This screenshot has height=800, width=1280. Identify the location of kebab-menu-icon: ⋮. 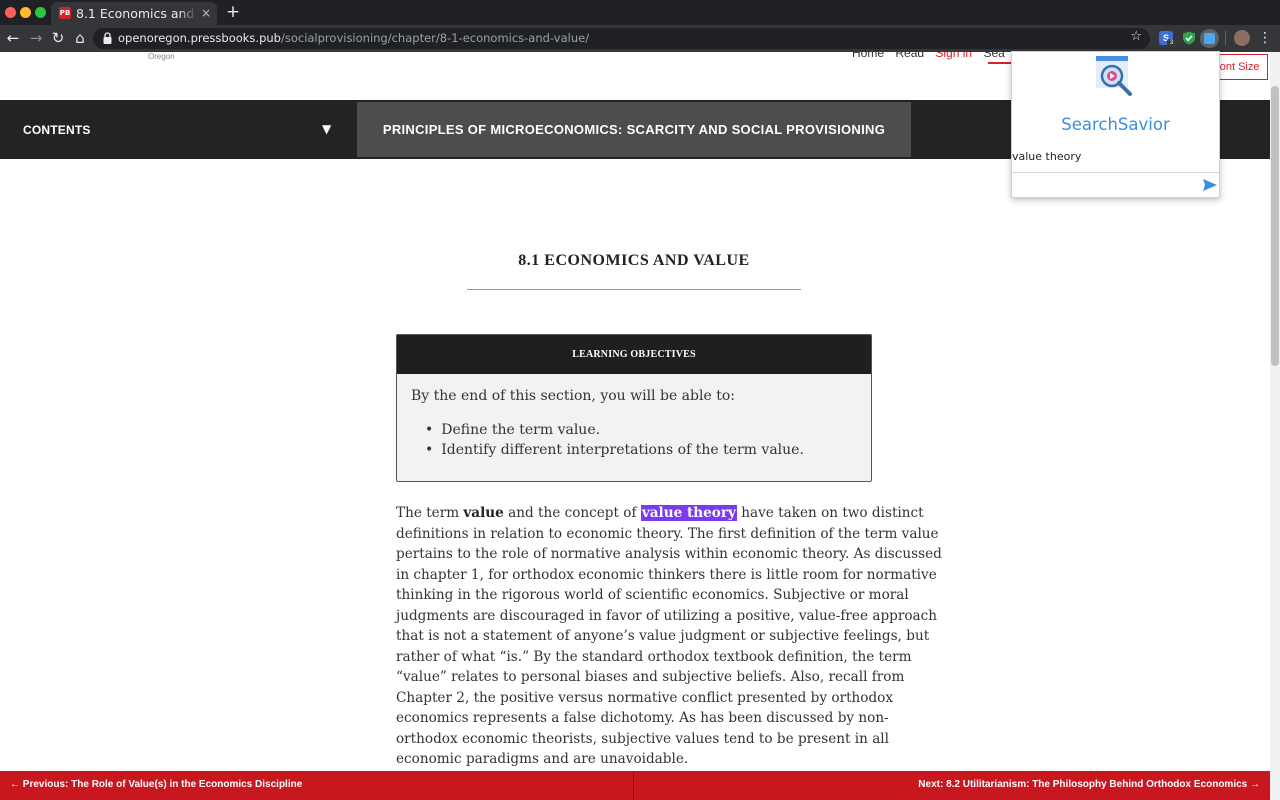
(1265, 38).